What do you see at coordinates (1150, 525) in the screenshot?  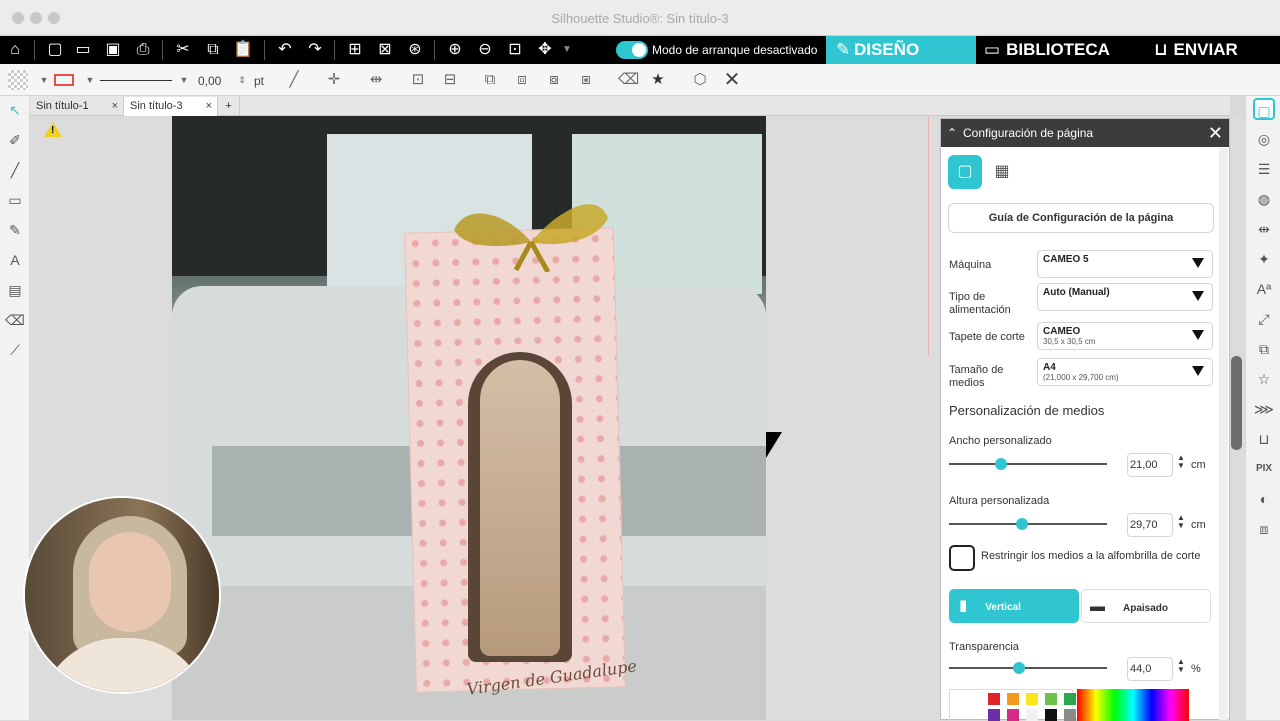 I see `height-input: 29,70` at bounding box center [1150, 525].